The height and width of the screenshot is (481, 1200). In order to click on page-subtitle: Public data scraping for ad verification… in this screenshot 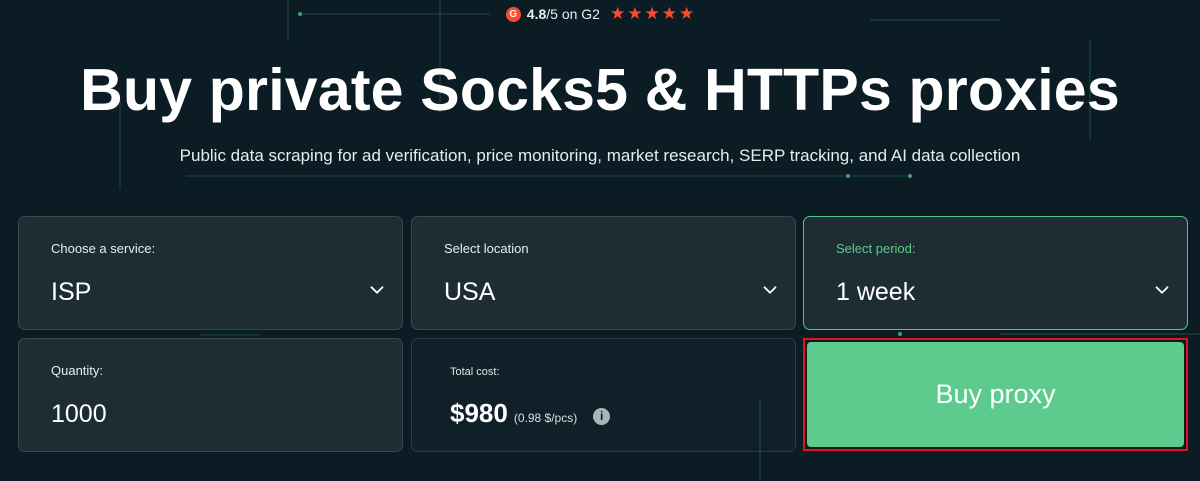, I will do `click(600, 155)`.